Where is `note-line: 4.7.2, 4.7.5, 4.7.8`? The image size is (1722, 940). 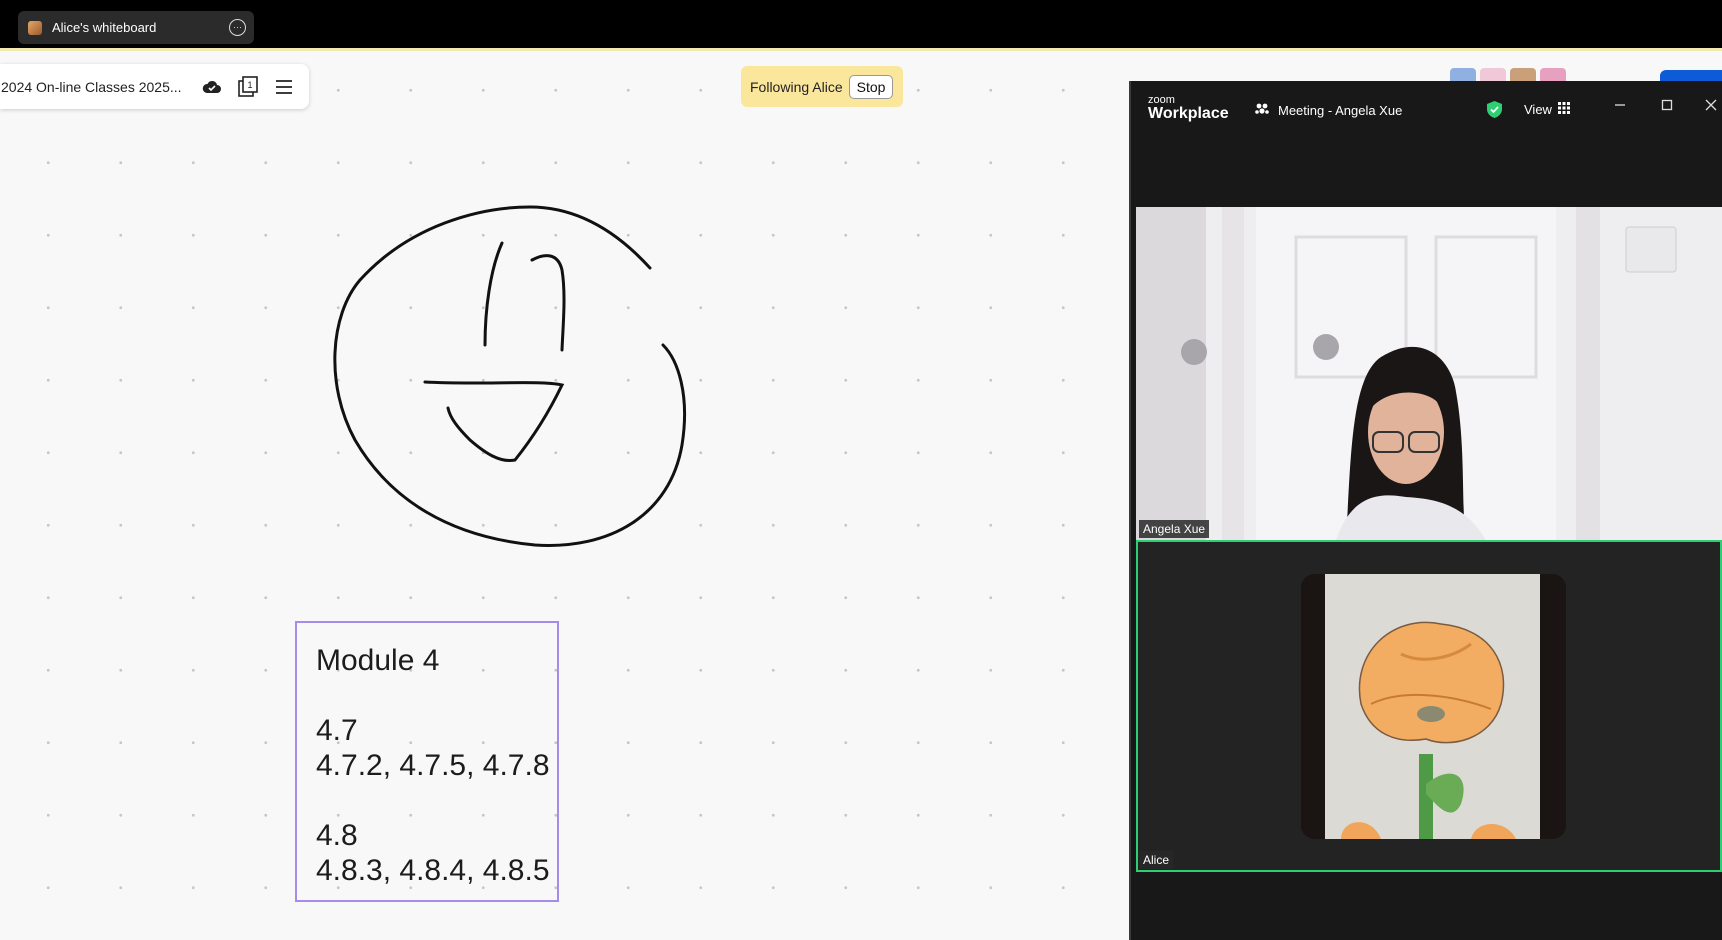
note-line: 4.7.2, 4.7.5, 4.7.8 is located at coordinates (433, 765).